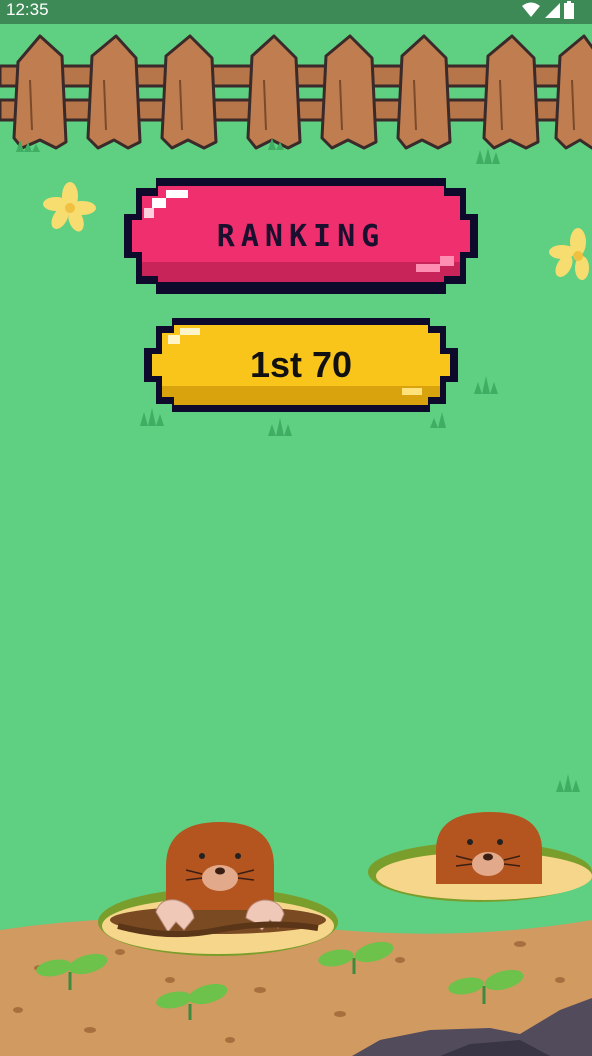  What do you see at coordinates (569, 10) in the screenshot?
I see `battery-icon` at bounding box center [569, 10].